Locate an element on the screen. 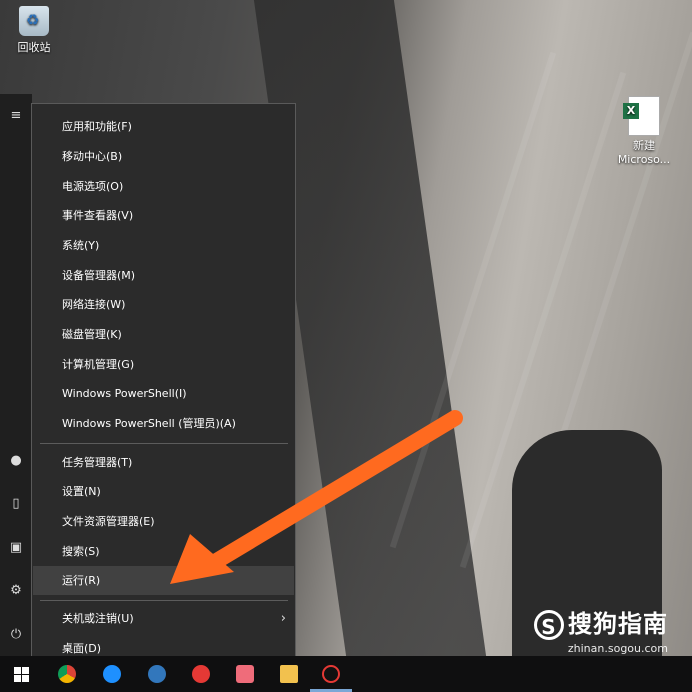  chrome-icon is located at coordinates (67, 674).